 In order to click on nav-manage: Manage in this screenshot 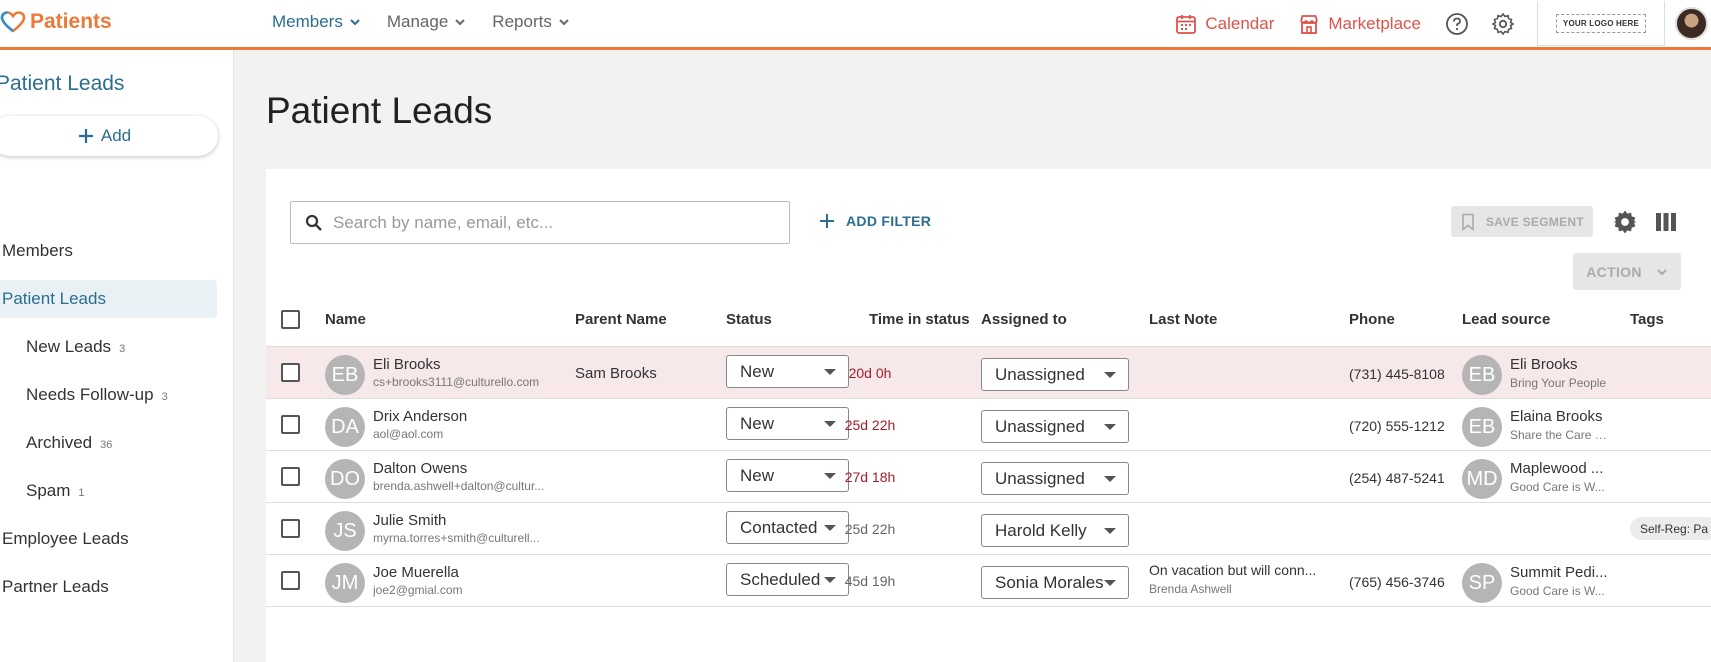, I will do `click(426, 22)`.